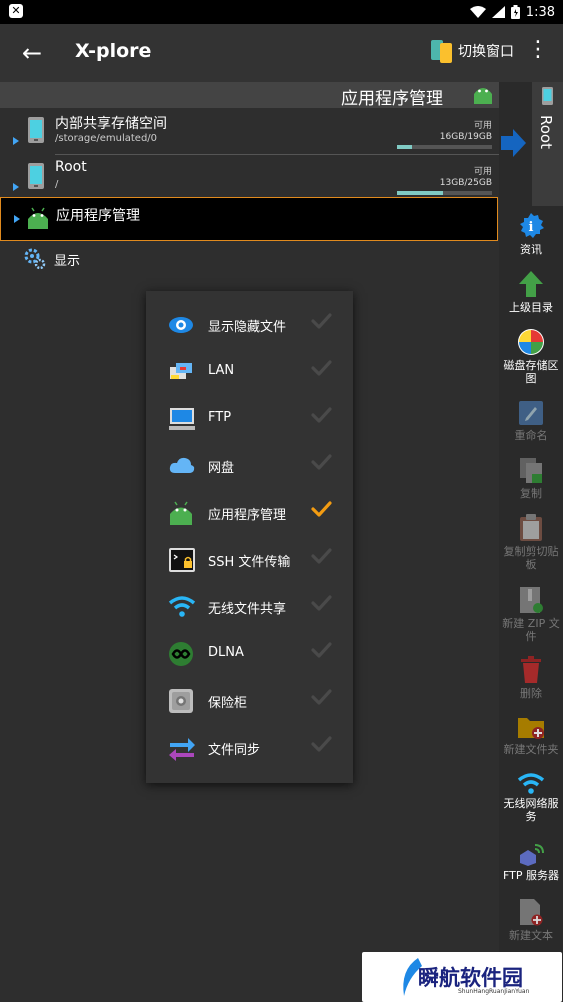 The height and width of the screenshot is (1002, 563). I want to click on info-button: i 资讯, so click(531, 234).